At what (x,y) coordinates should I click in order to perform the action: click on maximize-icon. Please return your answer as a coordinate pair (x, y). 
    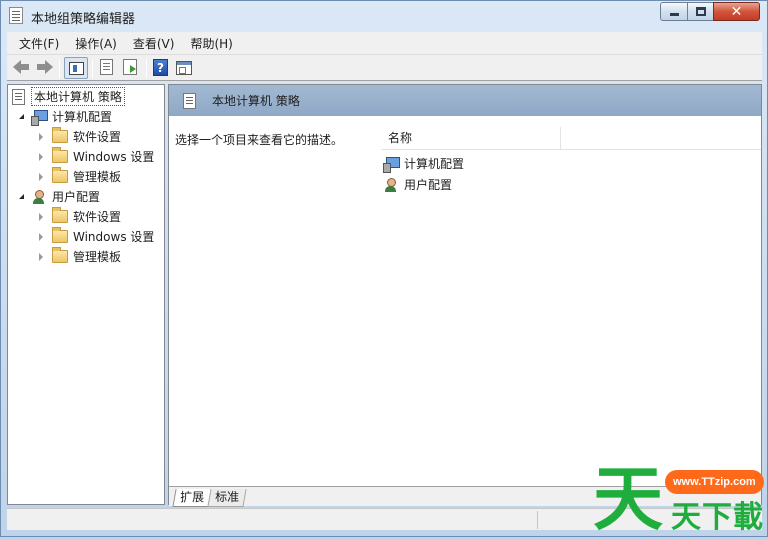
    Looking at the image, I should click on (700, 11).